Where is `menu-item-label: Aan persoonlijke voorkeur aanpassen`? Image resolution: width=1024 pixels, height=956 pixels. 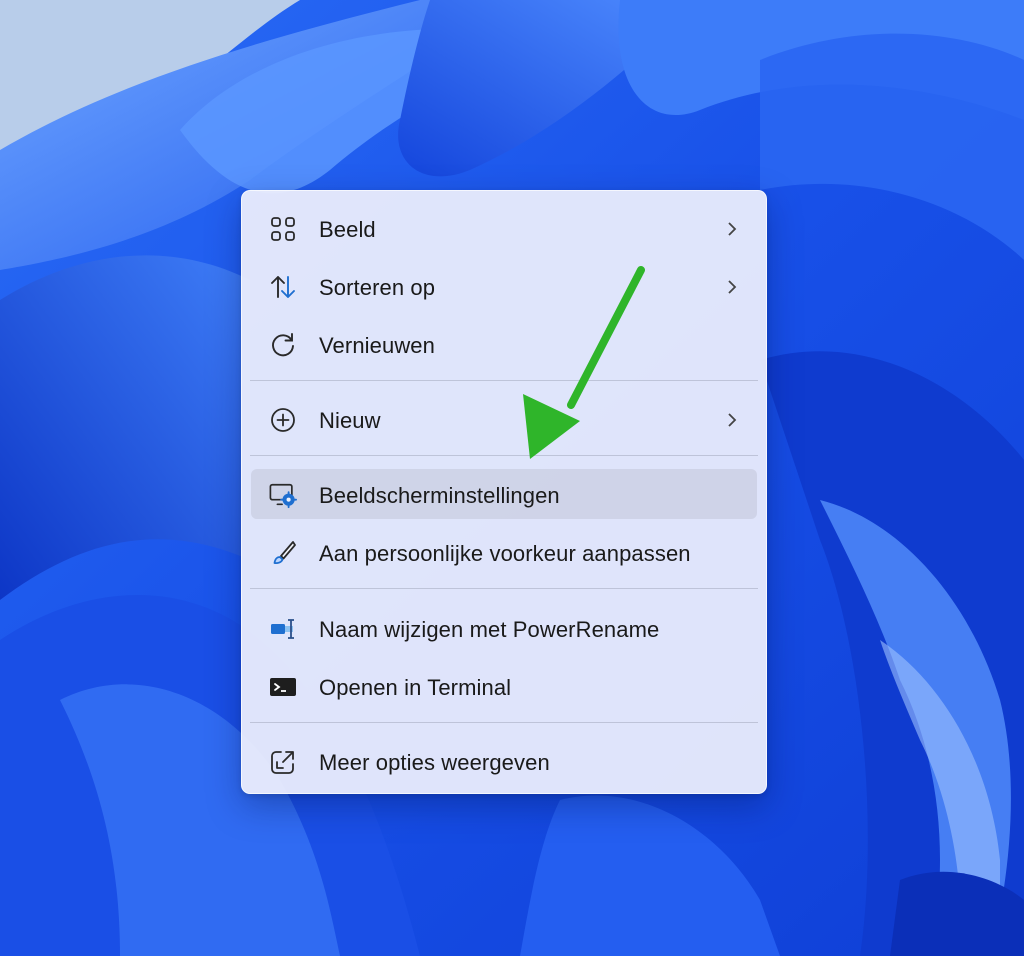 menu-item-label: Aan persoonlijke voorkeur aanpassen is located at coordinates (505, 553).